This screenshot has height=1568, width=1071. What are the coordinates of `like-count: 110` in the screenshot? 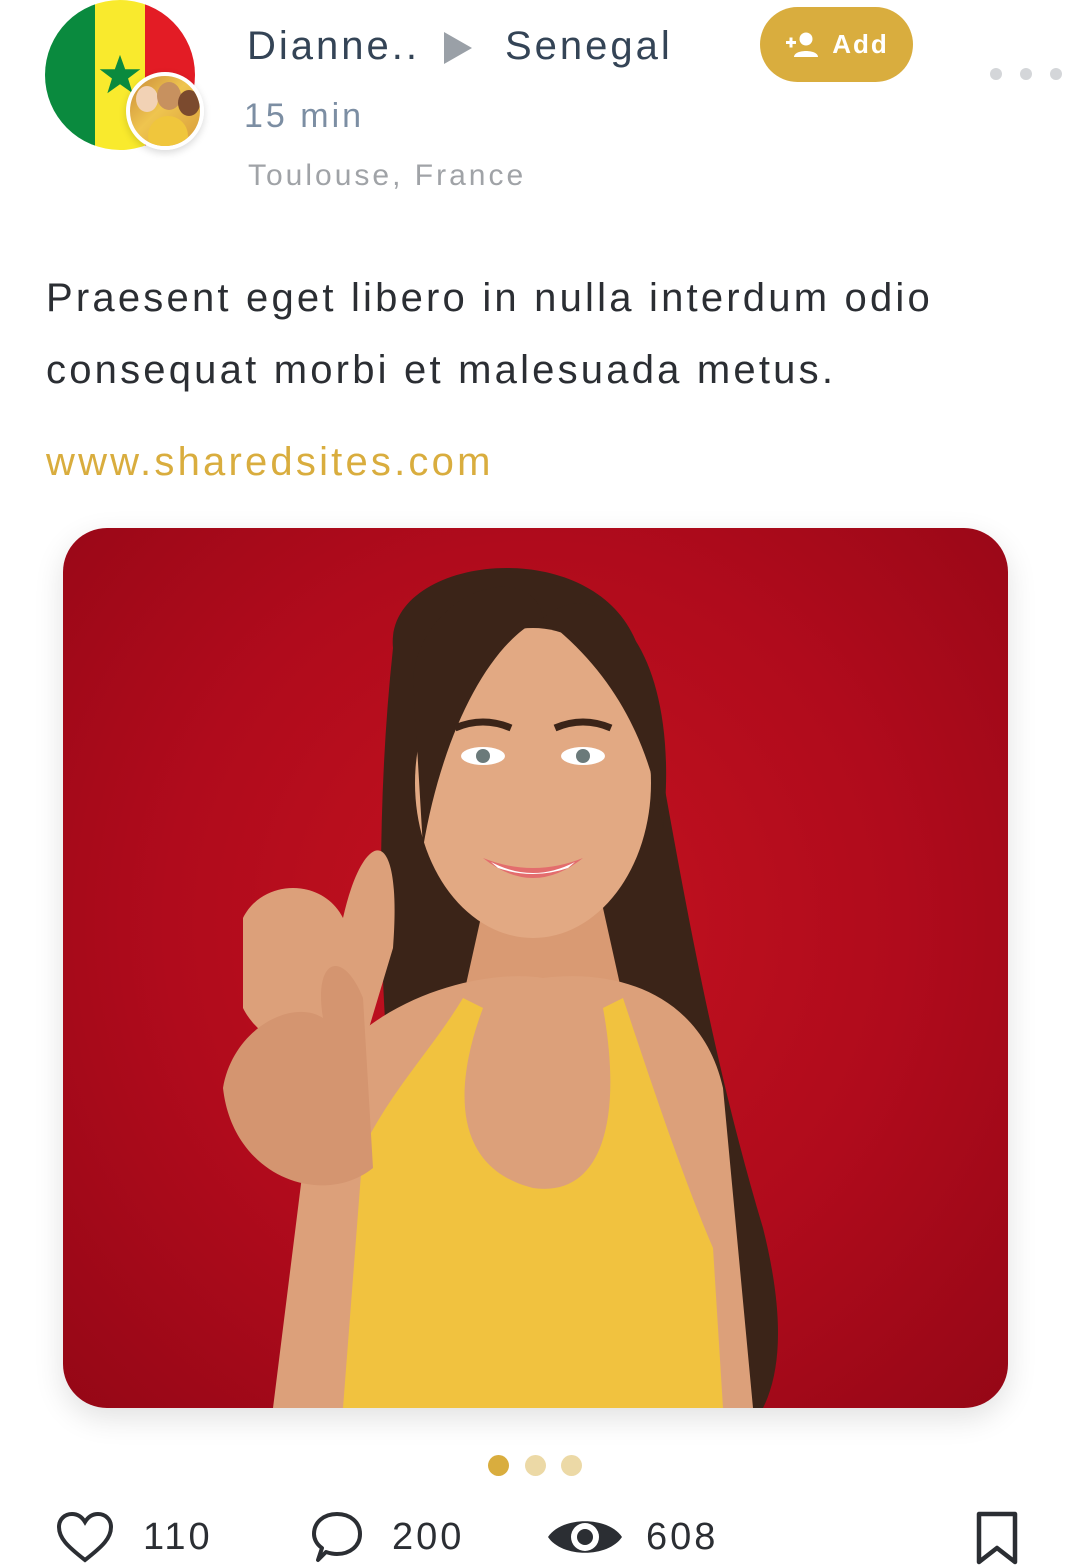 It's located at (178, 1536).